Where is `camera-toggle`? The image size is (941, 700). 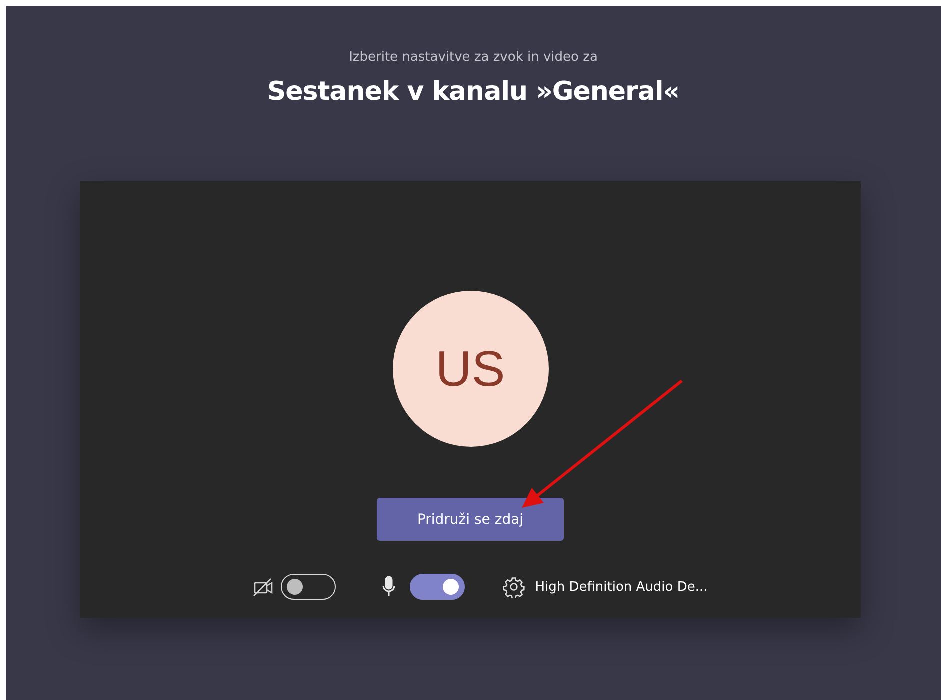 camera-toggle is located at coordinates (308, 587).